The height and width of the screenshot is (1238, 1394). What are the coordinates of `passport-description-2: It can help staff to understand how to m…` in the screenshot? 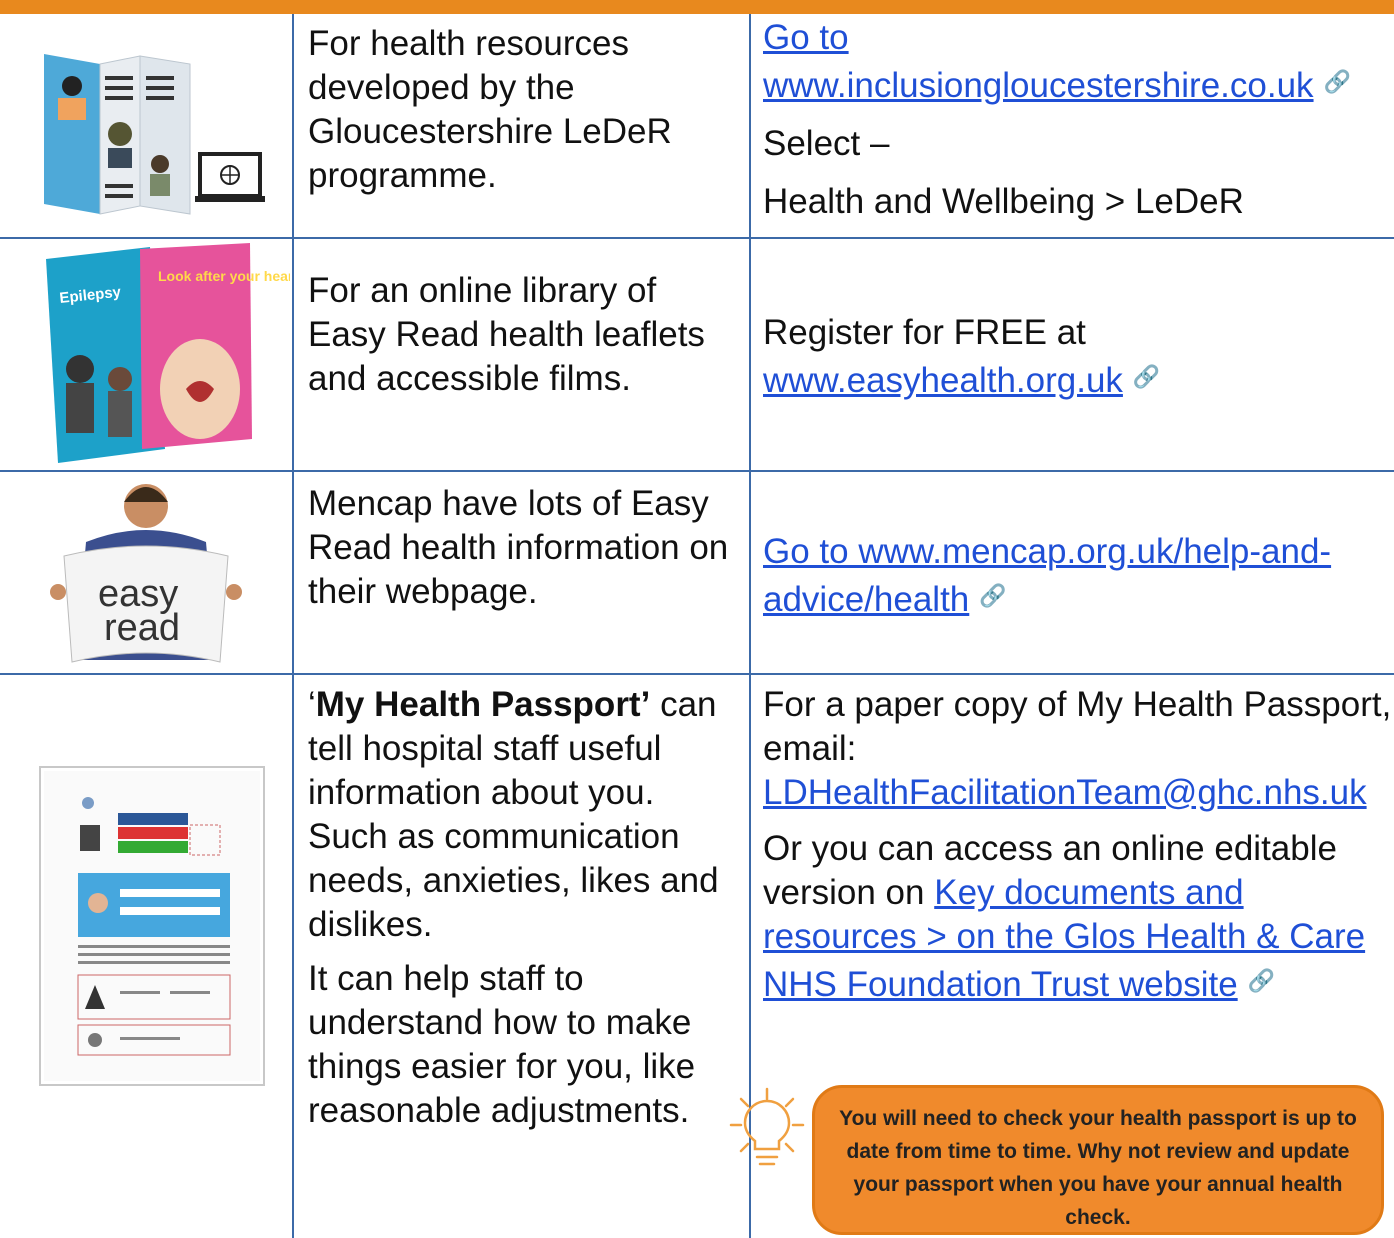 It's located at (502, 1044).